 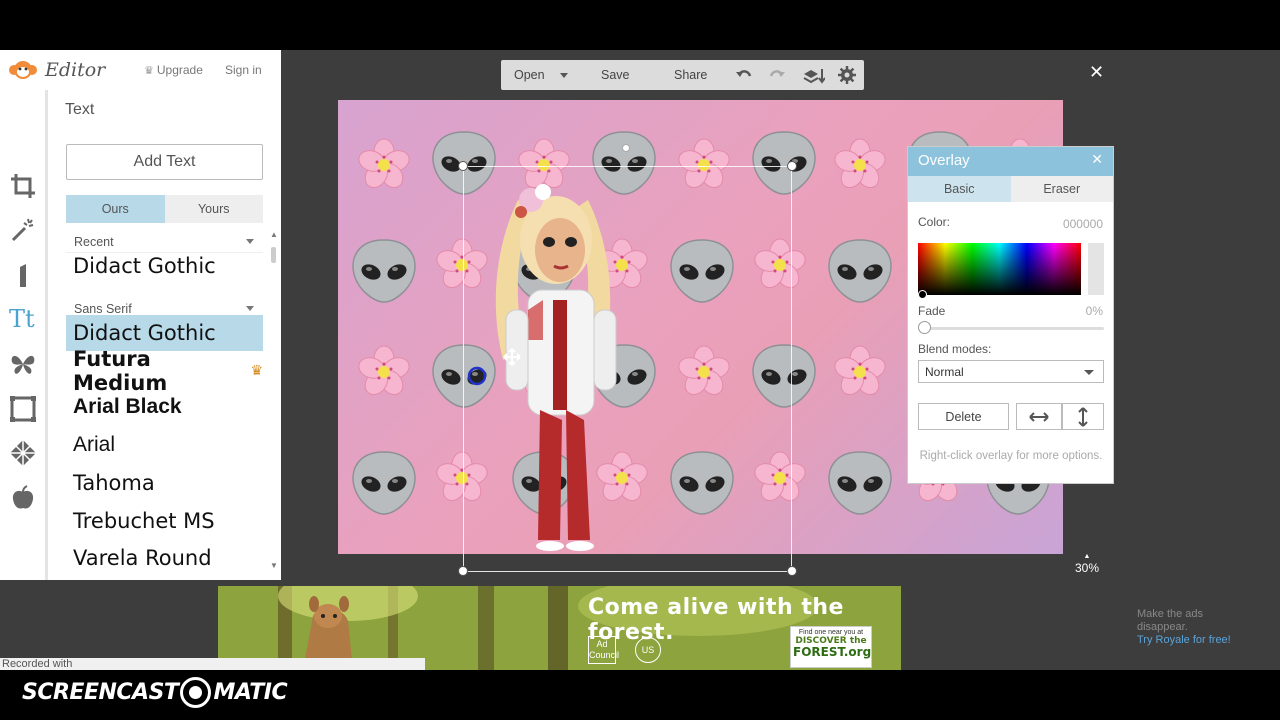 I want to click on font-item: Trebuchet MS, so click(x=164, y=521).